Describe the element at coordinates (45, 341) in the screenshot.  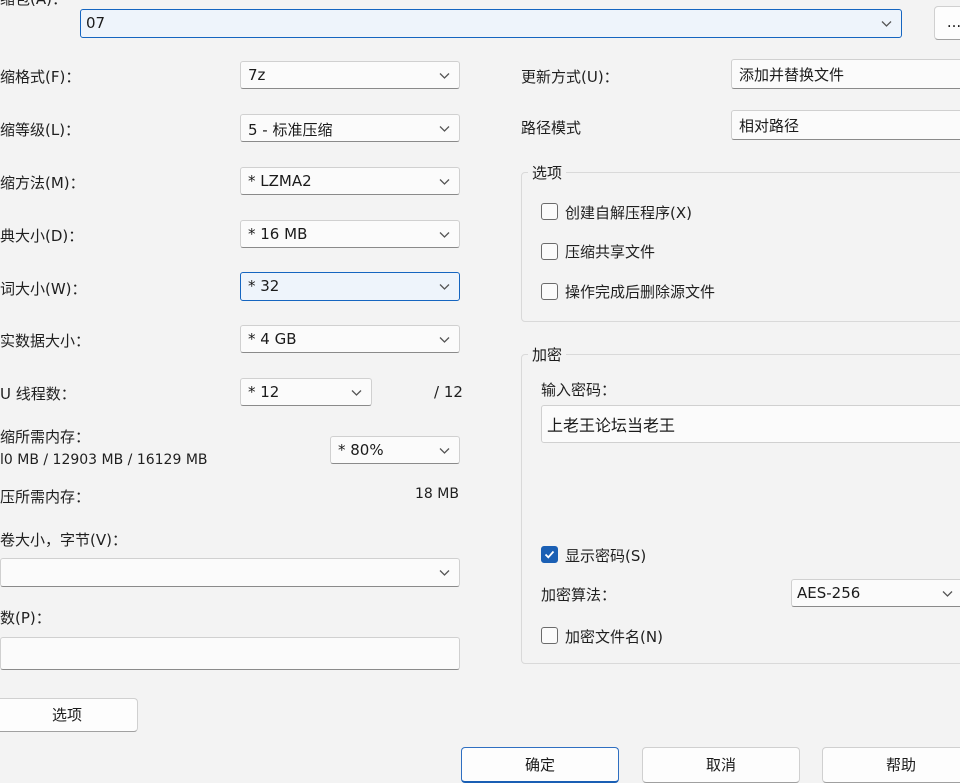
I see `solid-label: 实数据大小：` at that location.